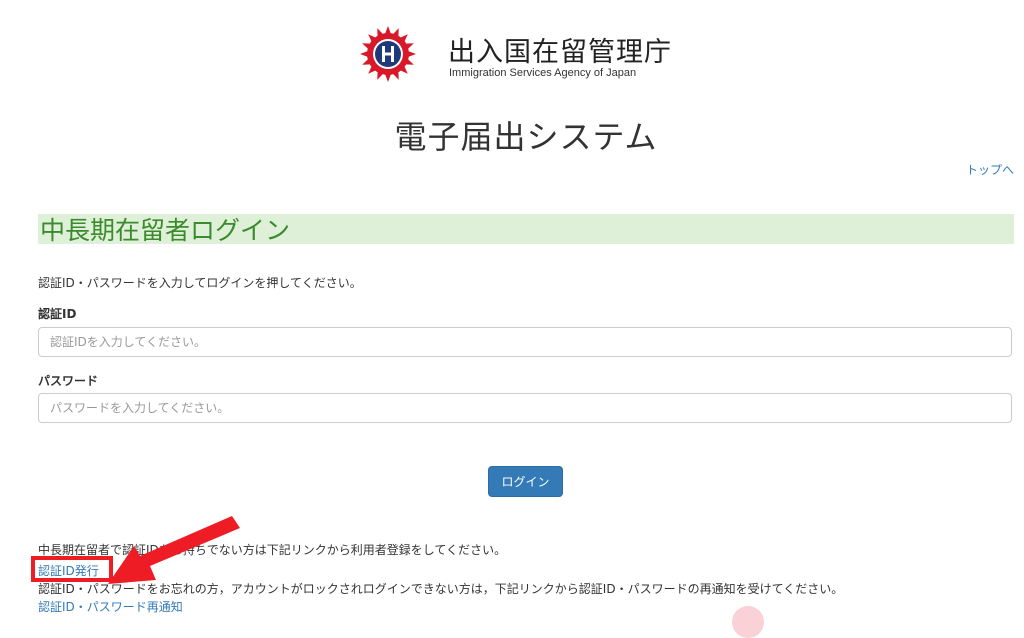 The height and width of the screenshot is (638, 1024). I want to click on register-note: 中長期在留者で認証IDをお持ちでない方は下記リンクから利用者登録をしてください。, so click(272, 550).